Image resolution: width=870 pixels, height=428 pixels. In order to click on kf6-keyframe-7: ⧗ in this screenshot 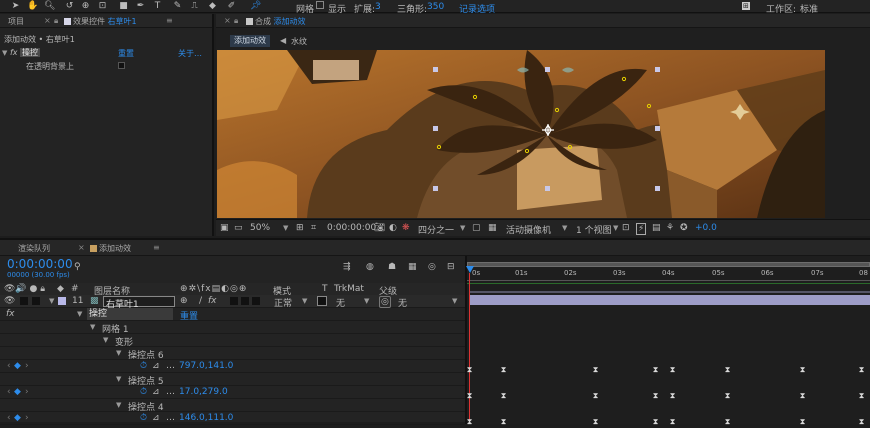, I will do `click(861, 369)`.